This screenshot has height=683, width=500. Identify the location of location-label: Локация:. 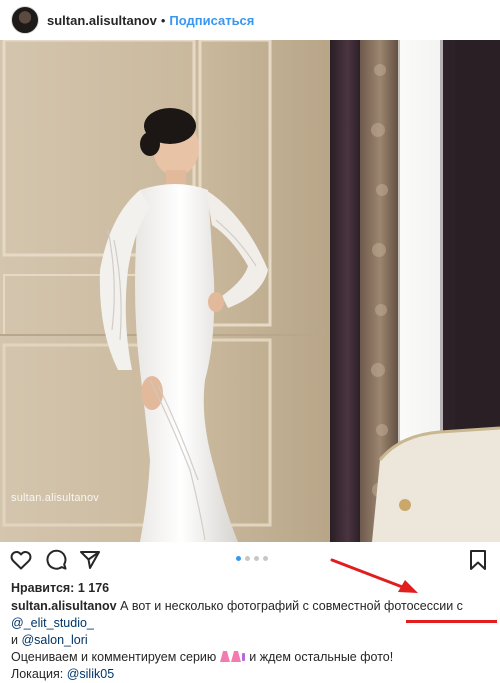
(37, 674).